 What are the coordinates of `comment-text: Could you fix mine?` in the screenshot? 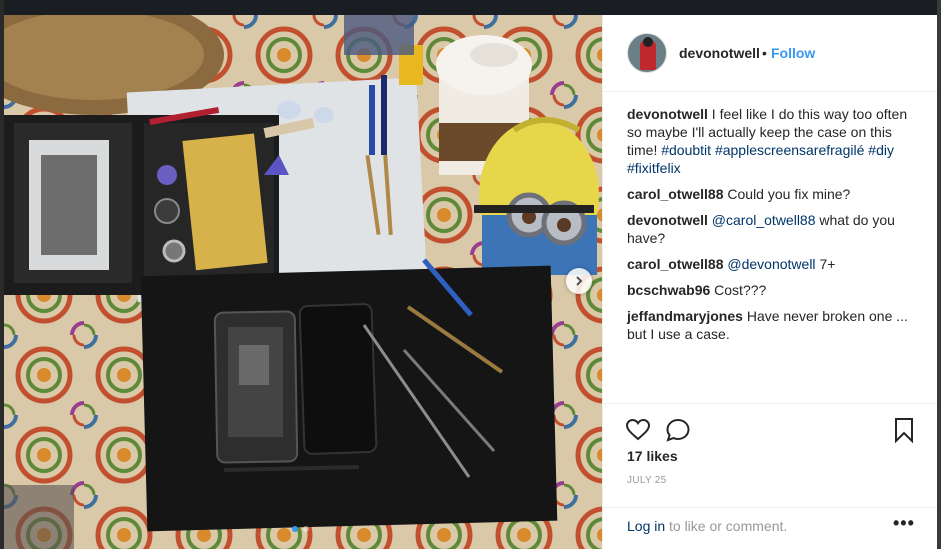 It's located at (789, 194).